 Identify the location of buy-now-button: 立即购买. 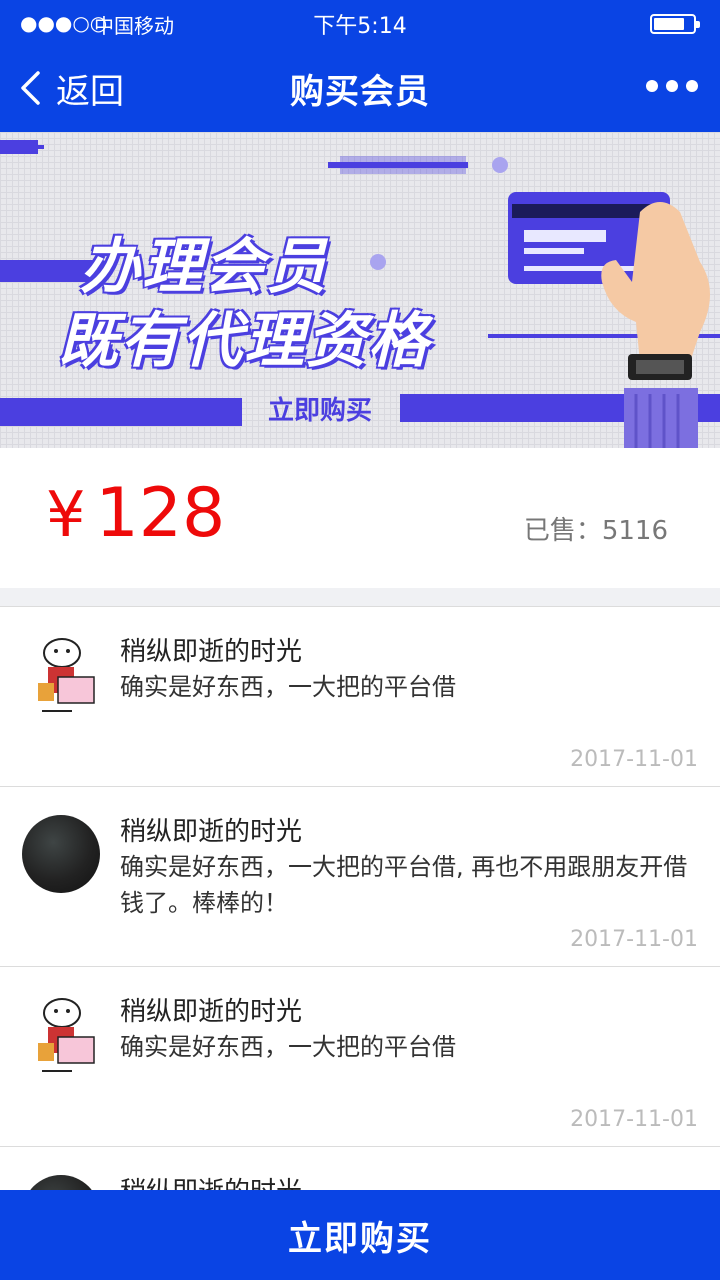
(360, 1235).